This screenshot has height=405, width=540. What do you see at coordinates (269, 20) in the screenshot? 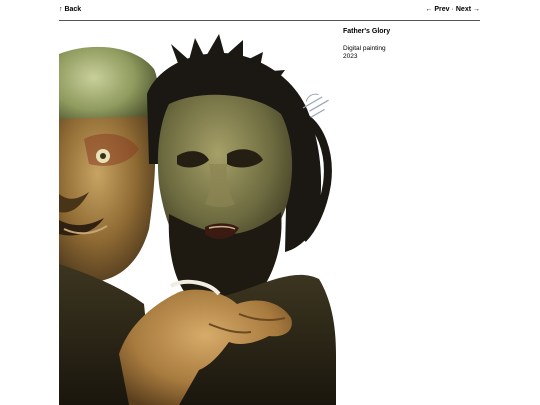
I see `header-divider` at bounding box center [269, 20].